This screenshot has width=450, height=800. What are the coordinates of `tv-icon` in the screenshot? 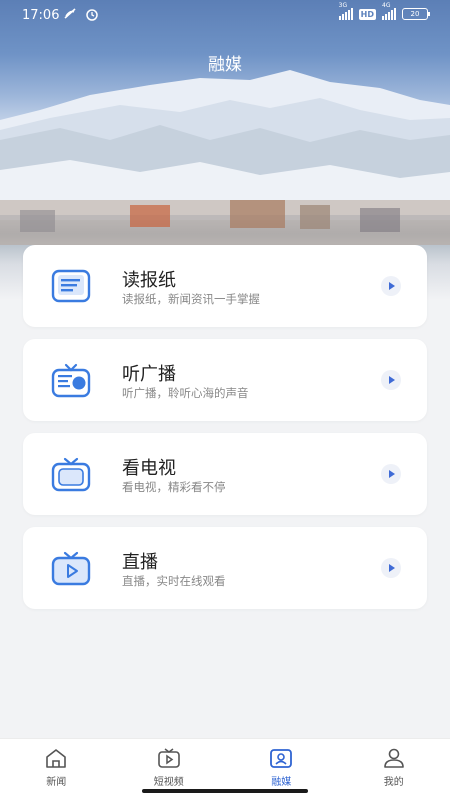 It's located at (71, 474).